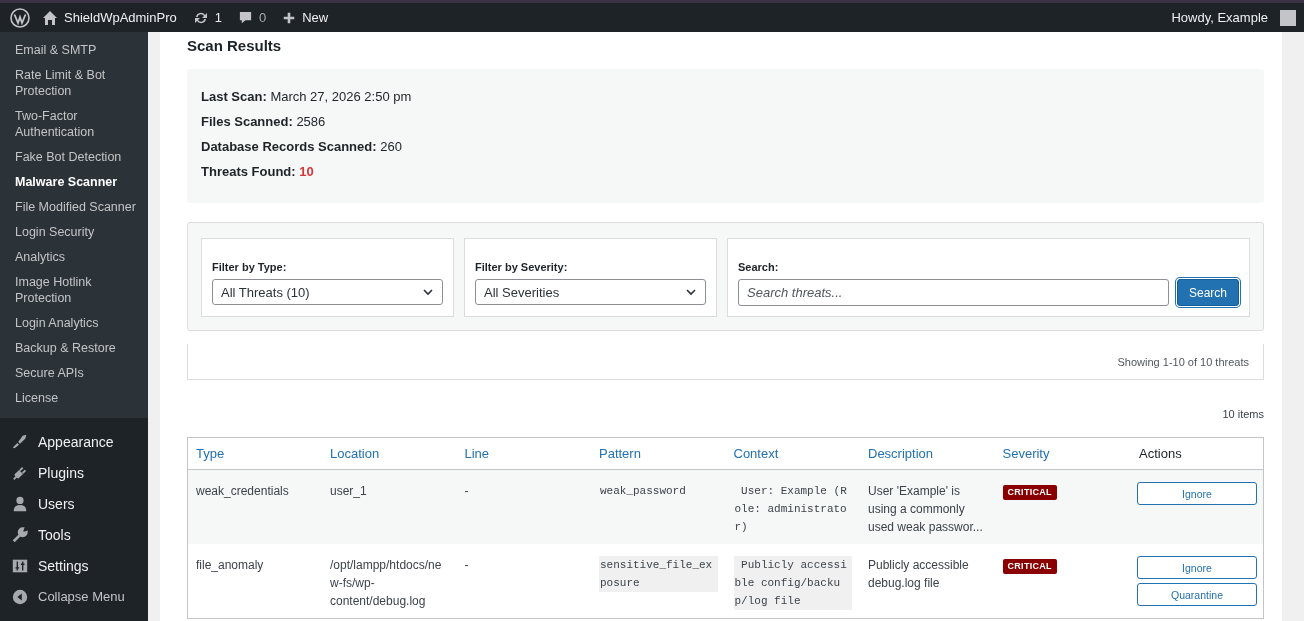 Image resolution: width=1304 pixels, height=621 pixels. Describe the element at coordinates (307, 96) in the screenshot. I see `summary-line: Last Scan: March 27, 2026 2:50 pm` at that location.